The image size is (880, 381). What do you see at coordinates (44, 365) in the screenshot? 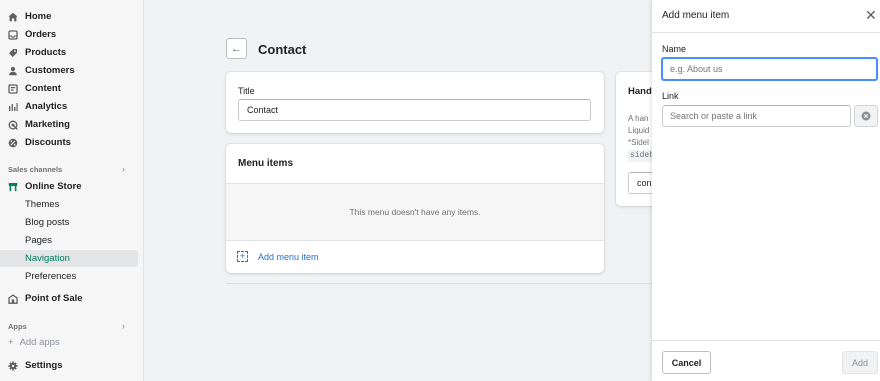
I see `sidebar-item-label: Settings` at bounding box center [44, 365].